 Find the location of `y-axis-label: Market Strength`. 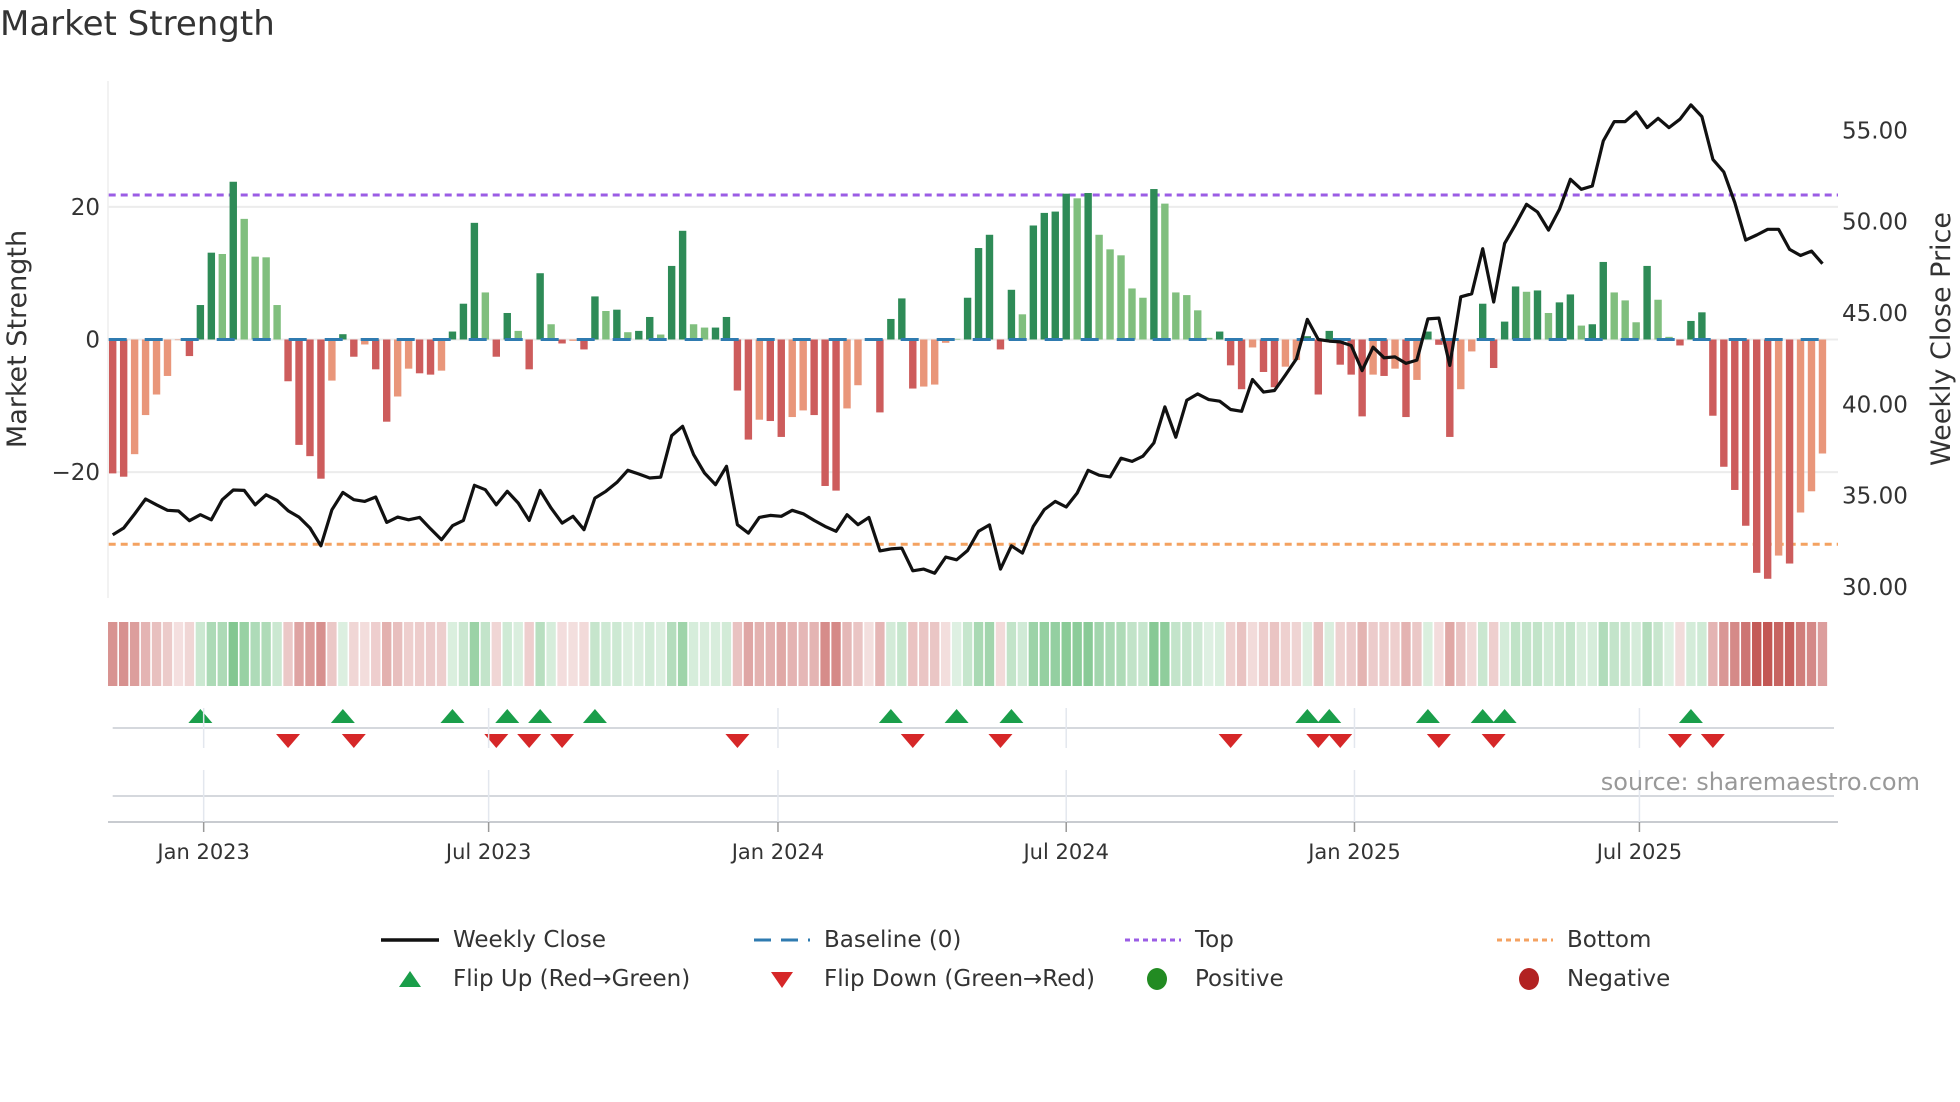

y-axis-label: Market Strength is located at coordinates (17, 339).